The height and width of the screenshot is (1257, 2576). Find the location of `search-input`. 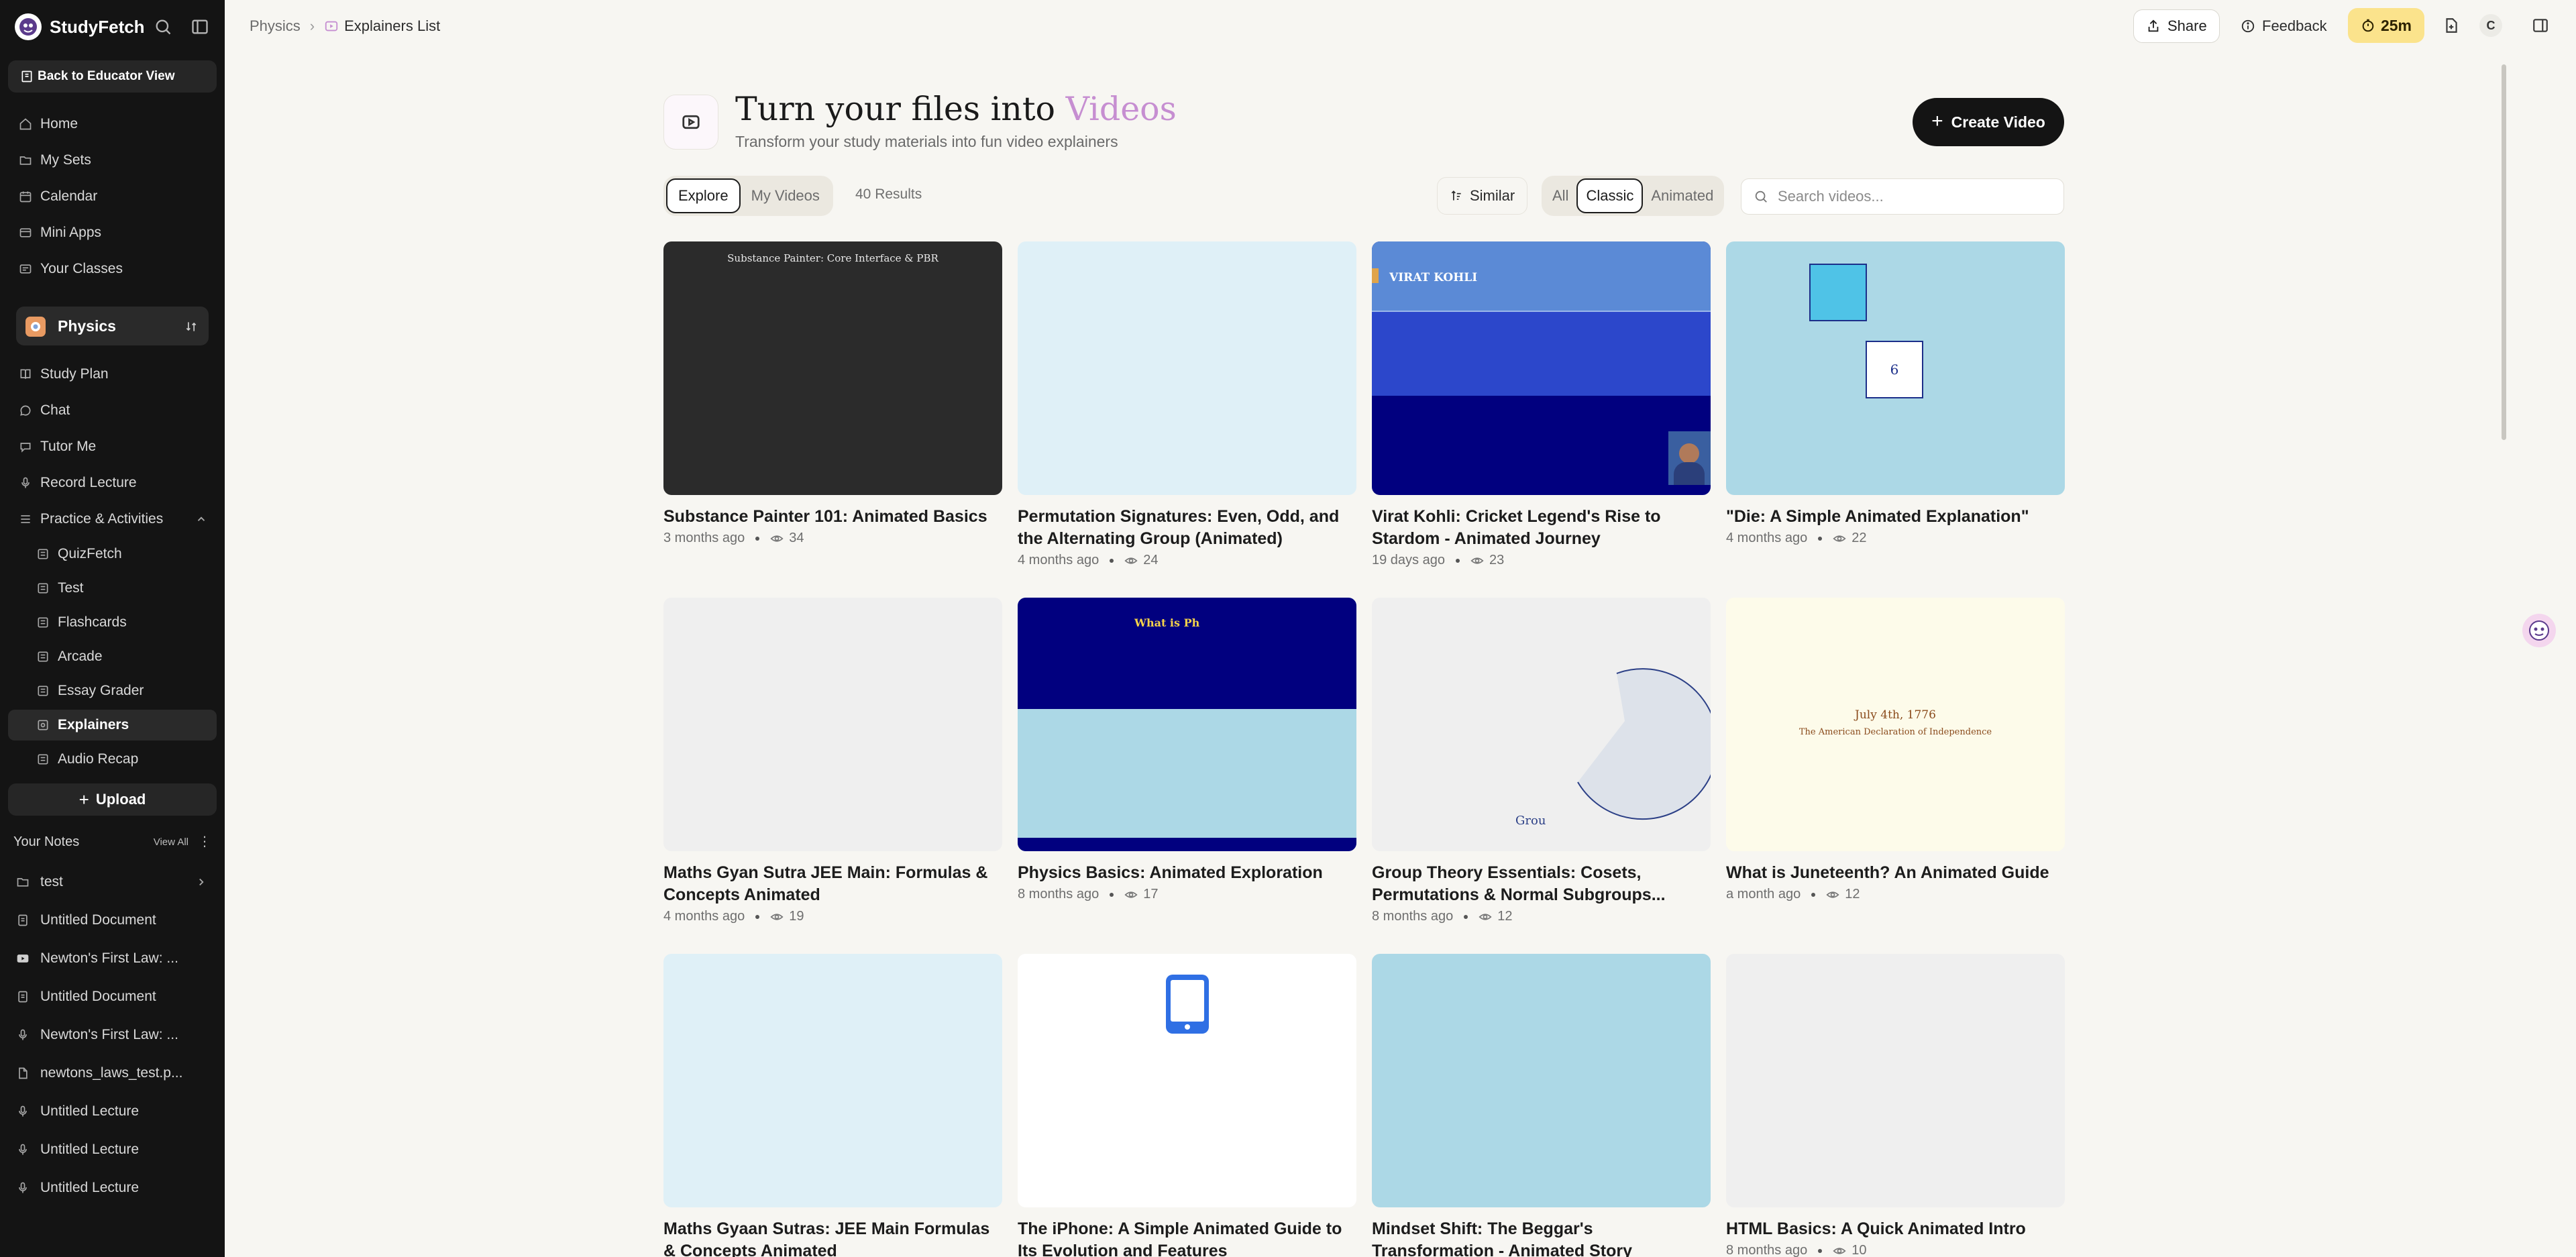

search-input is located at coordinates (1912, 197).